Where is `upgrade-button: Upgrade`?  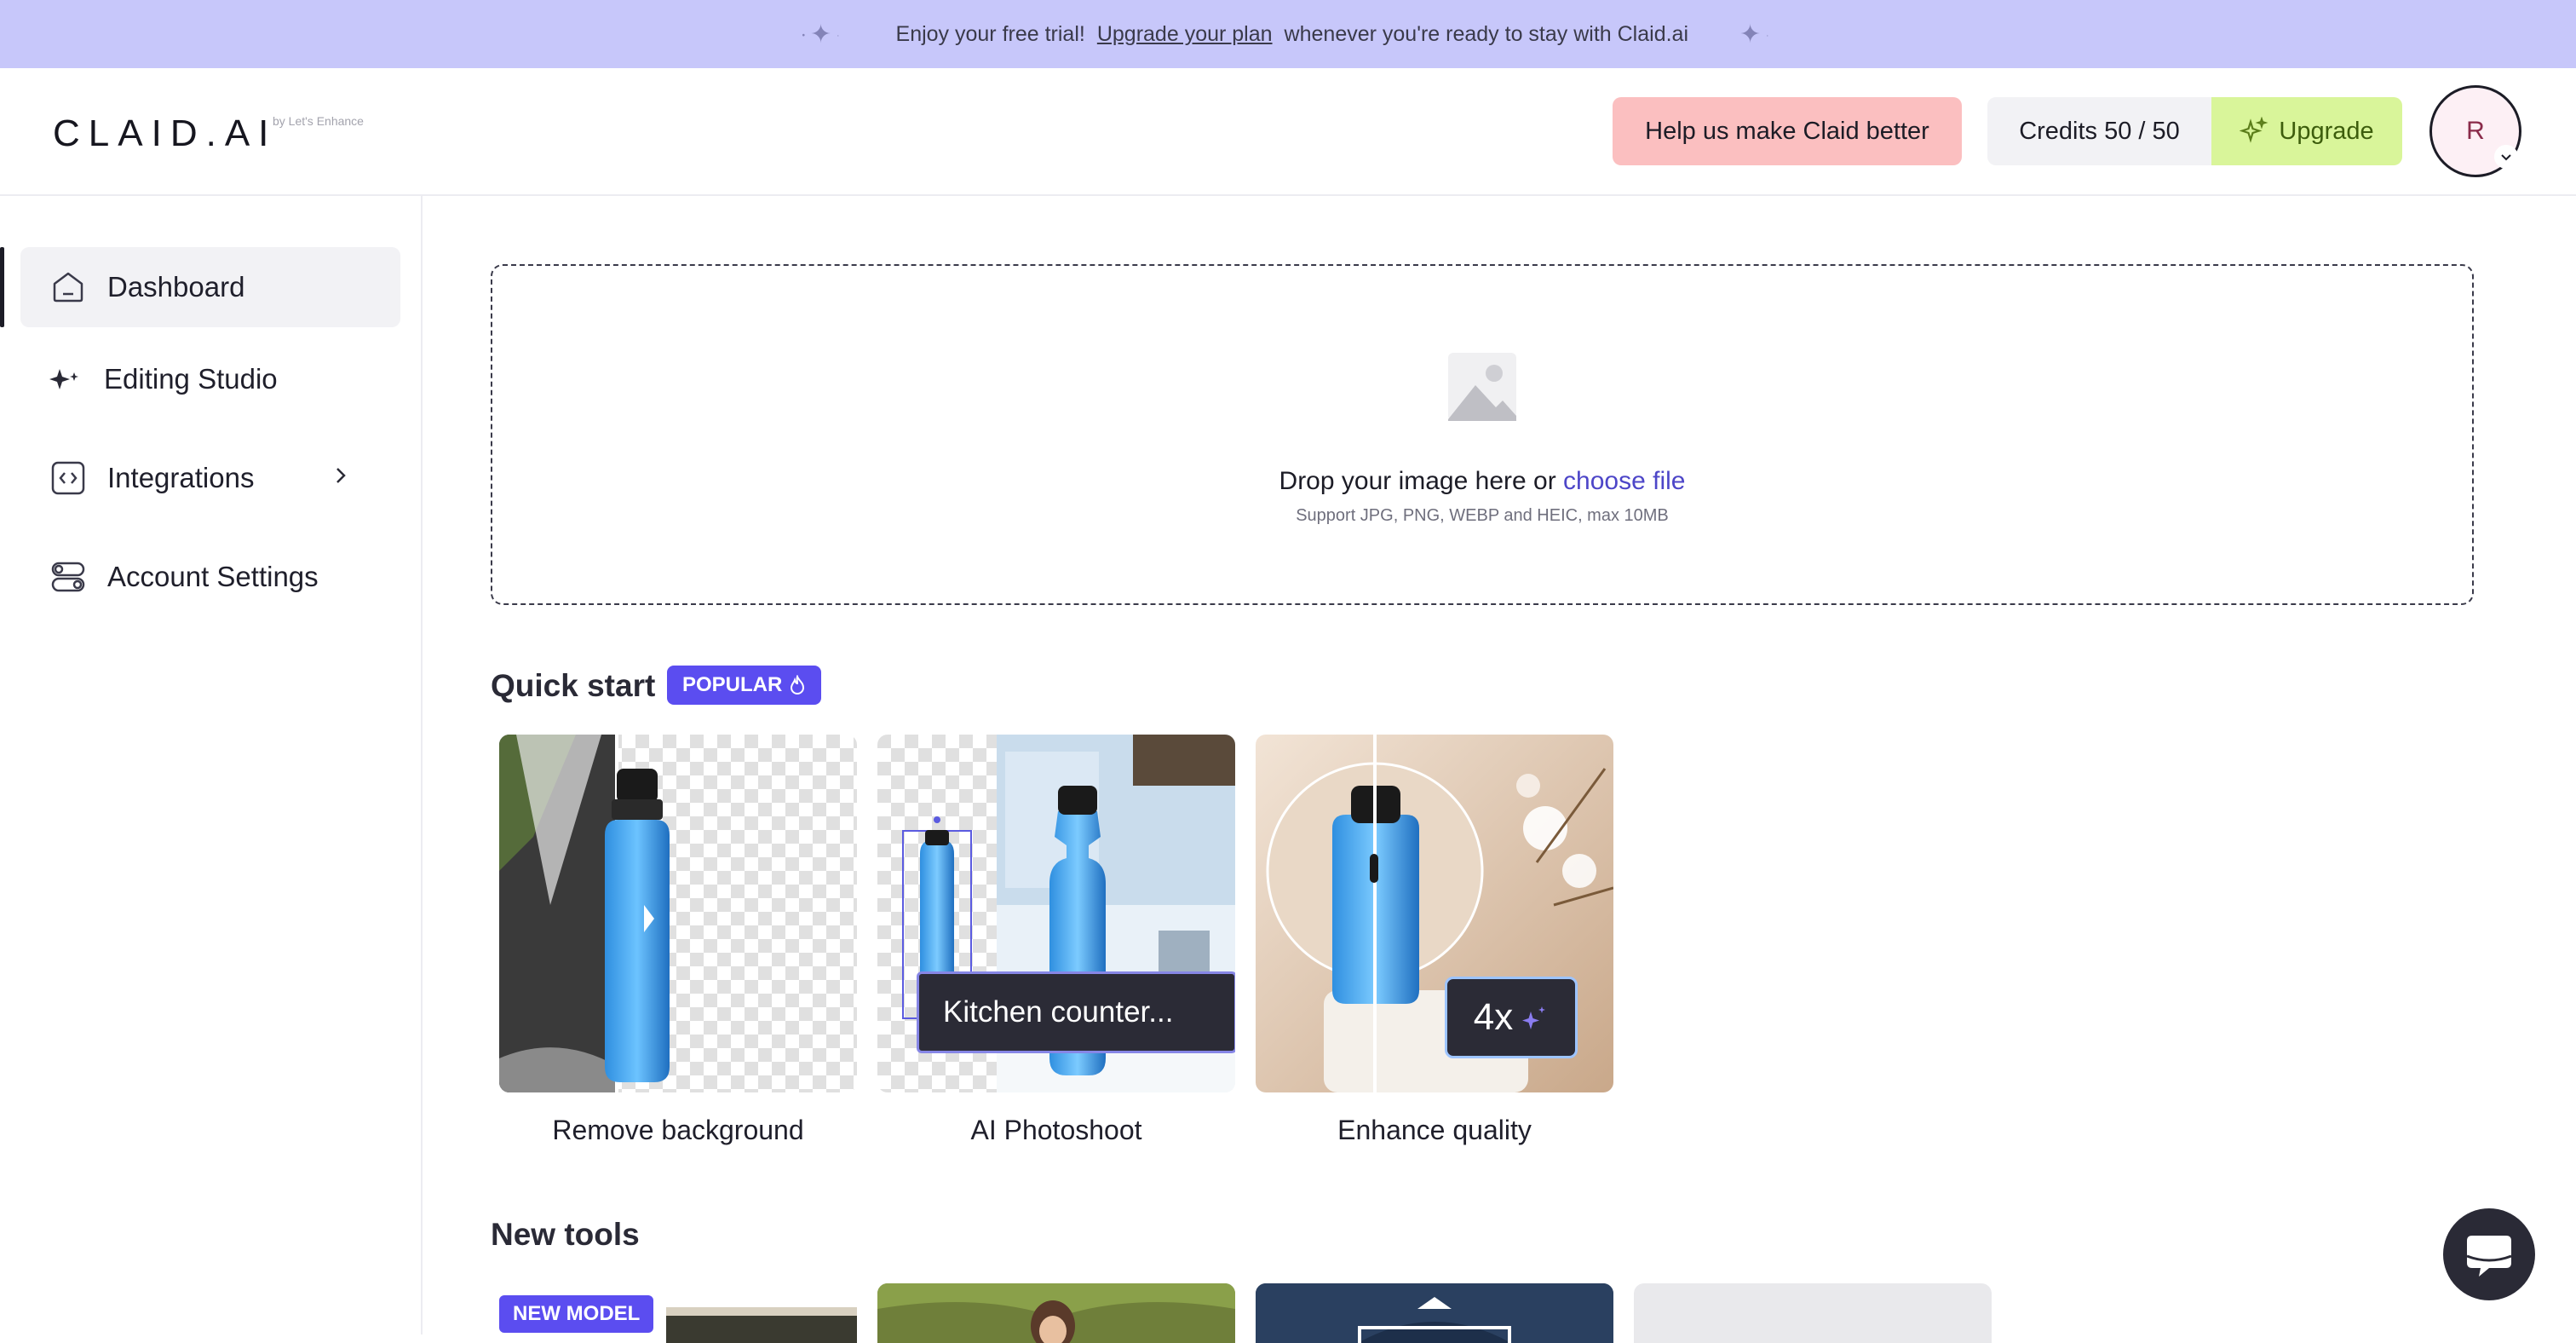
upgrade-button: Upgrade is located at coordinates (2307, 131).